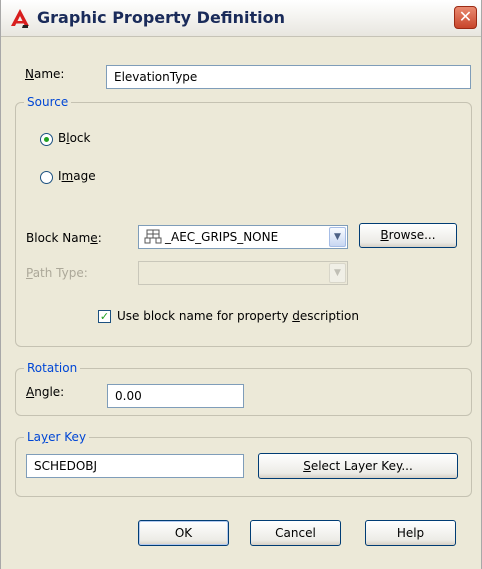 This screenshot has width=482, height=569. I want to click on ok-button: OK, so click(183, 533).